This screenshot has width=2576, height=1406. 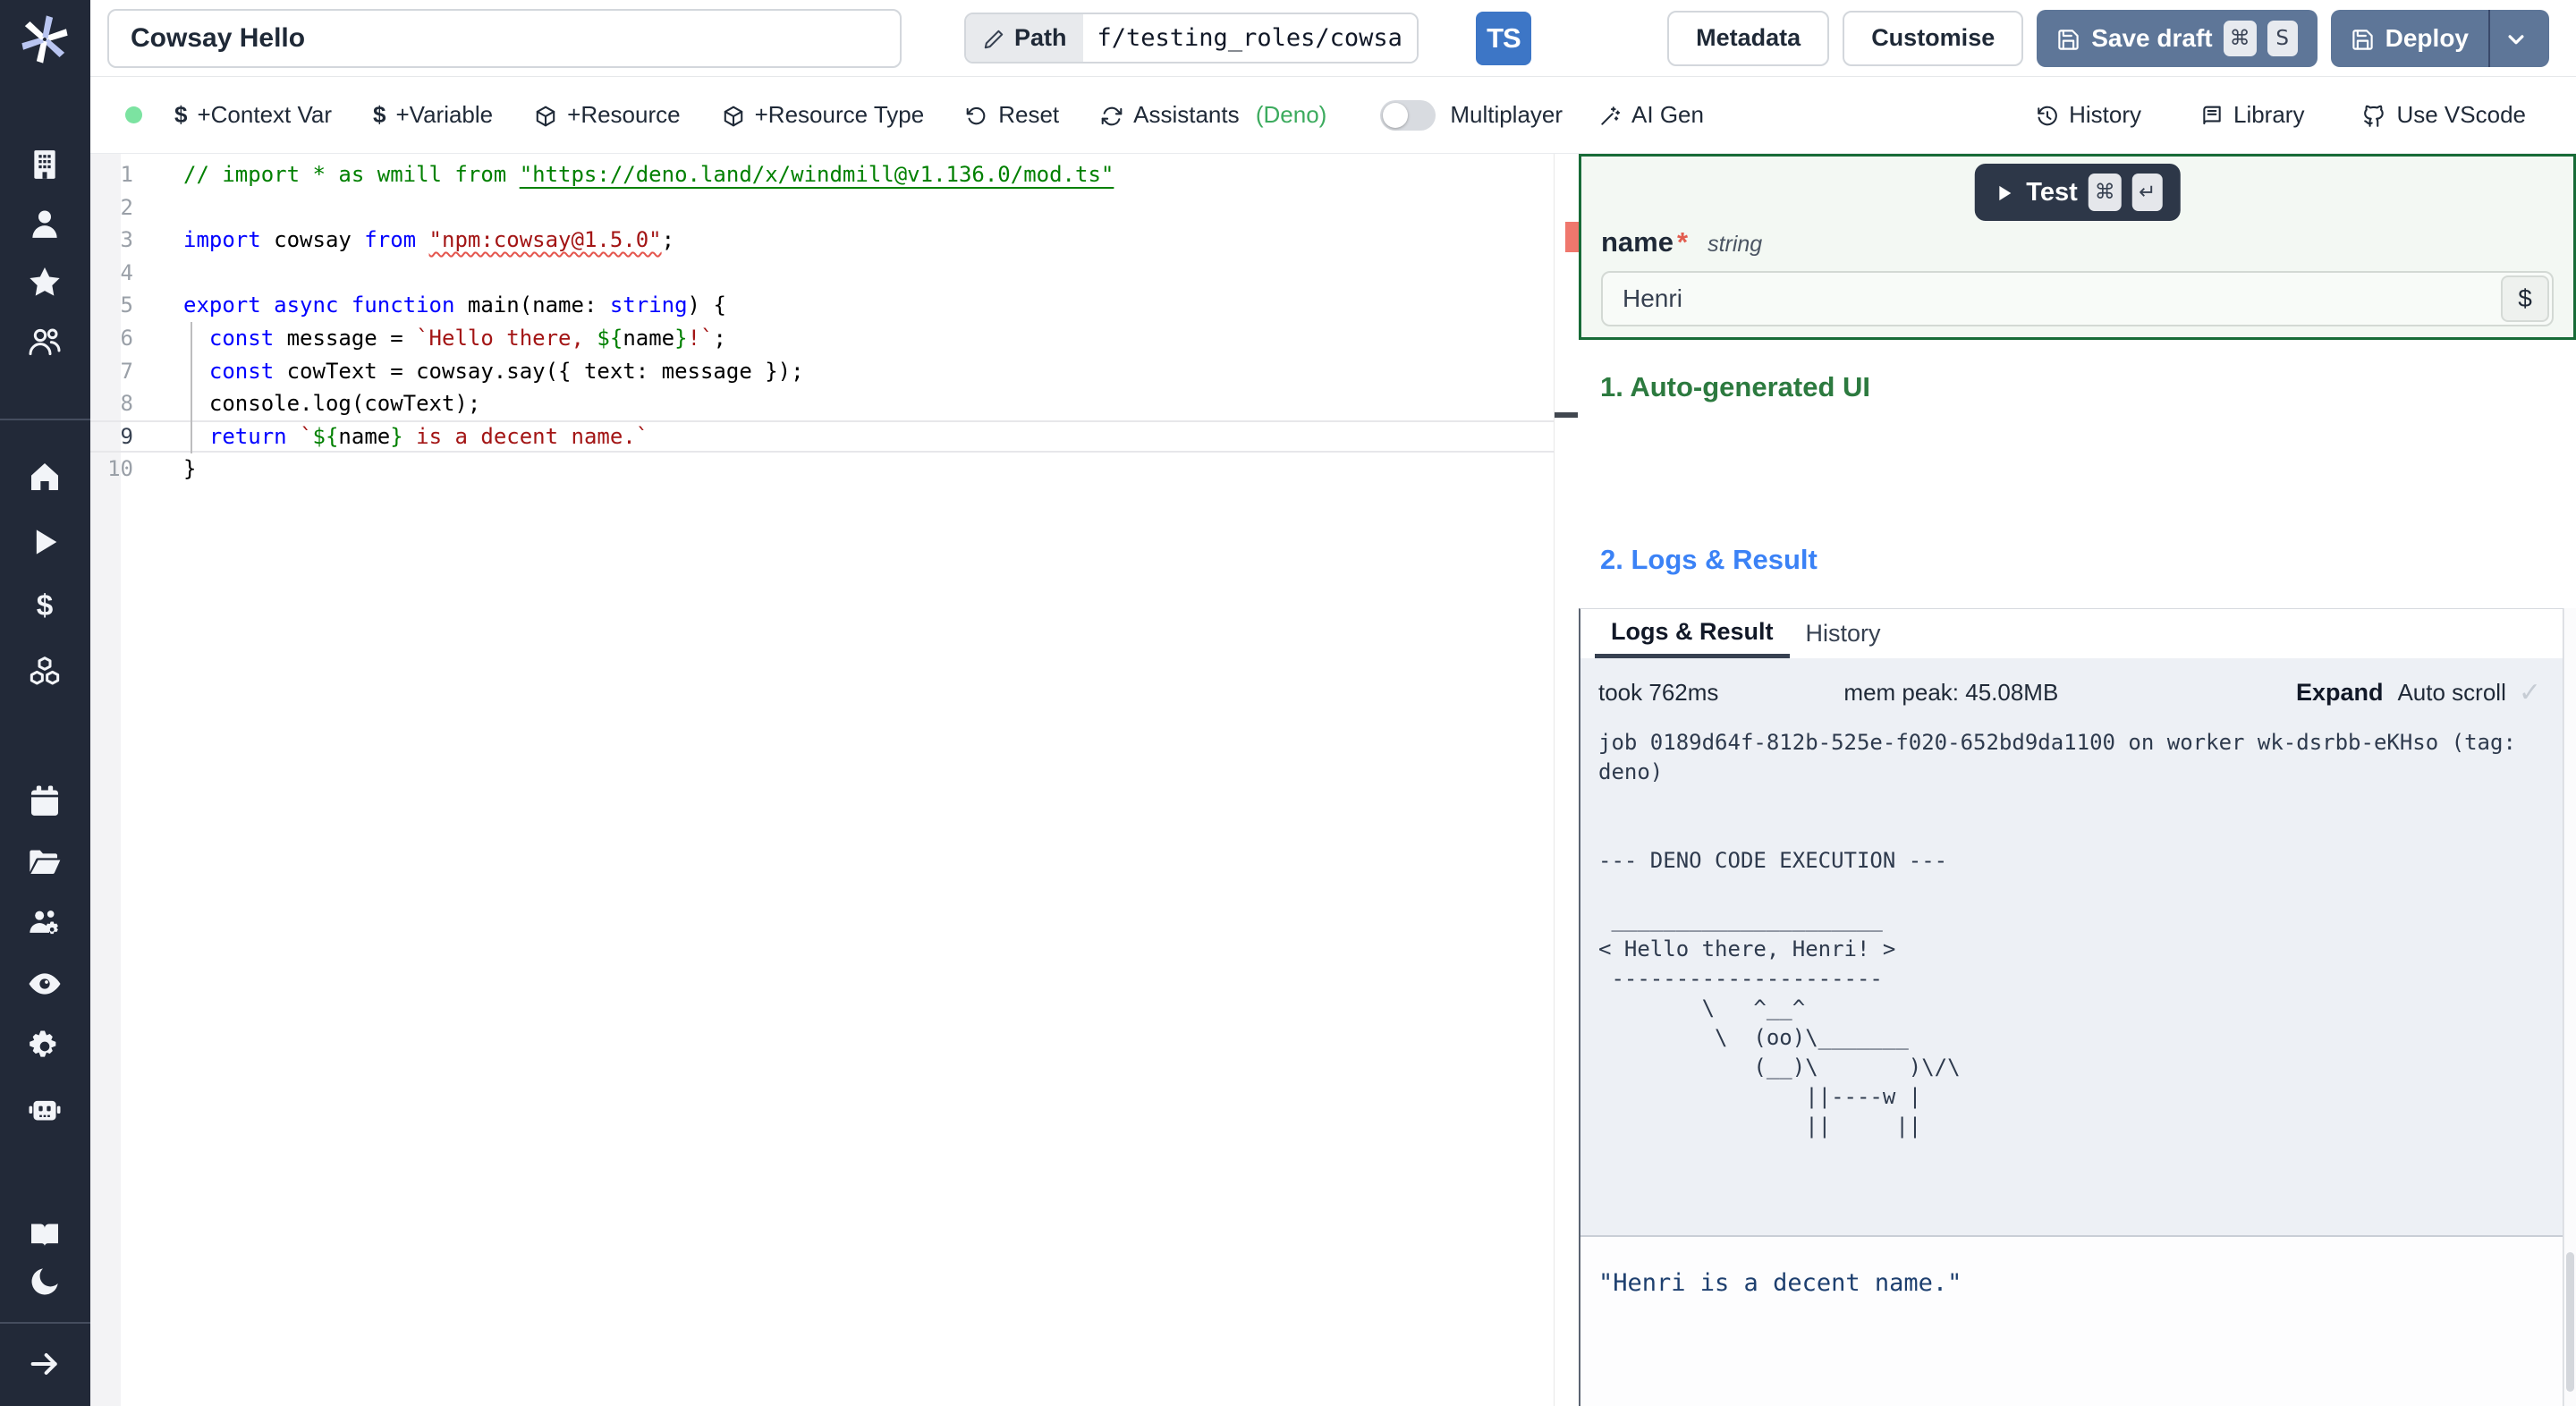 I want to click on autoscroll-label: Auto scroll, so click(x=2451, y=692).